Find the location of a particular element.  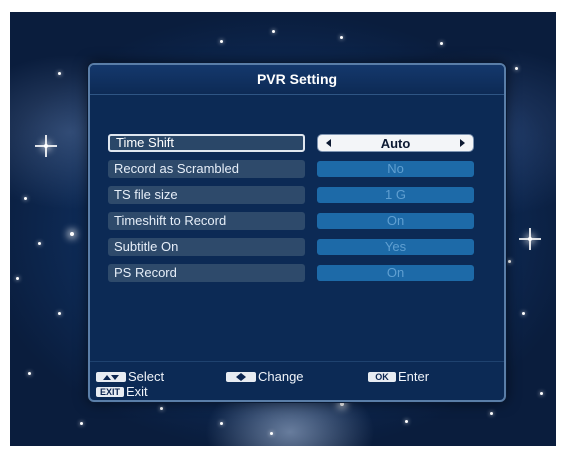

setting-row-record-as-scrambled: Record as Scrambled No is located at coordinates (297, 169).